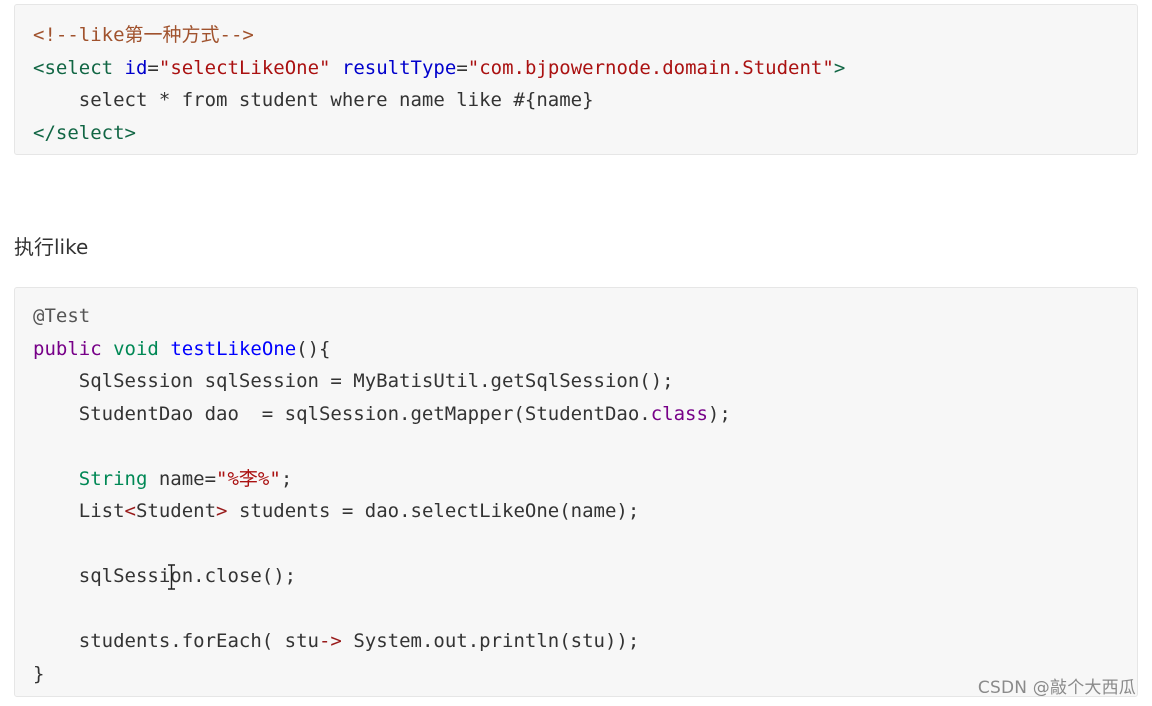 The width and height of the screenshot is (1152, 706). Describe the element at coordinates (113, 478) in the screenshot. I see `code-token: String` at that location.